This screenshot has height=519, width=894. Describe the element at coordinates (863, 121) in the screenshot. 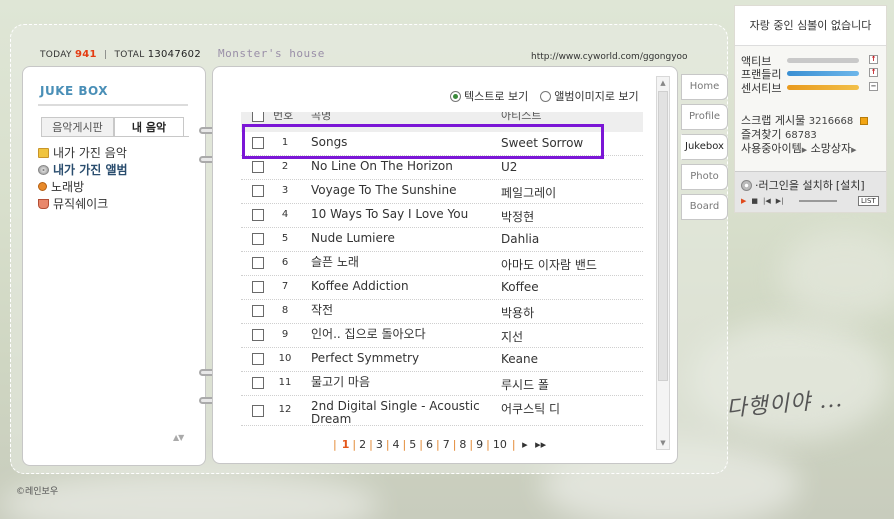

I see `scrap-icon` at that location.